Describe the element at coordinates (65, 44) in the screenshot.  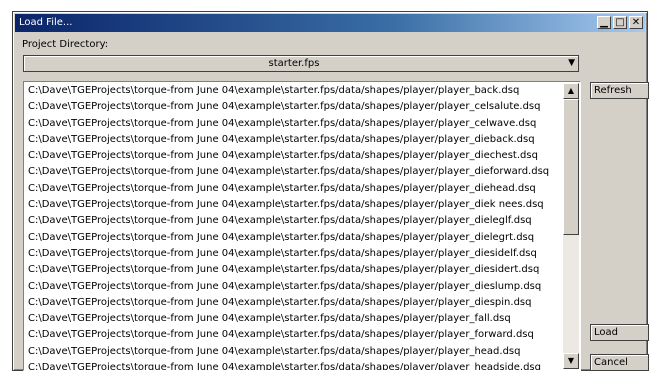
I see `project-directory-label: Project Directory:` at that location.